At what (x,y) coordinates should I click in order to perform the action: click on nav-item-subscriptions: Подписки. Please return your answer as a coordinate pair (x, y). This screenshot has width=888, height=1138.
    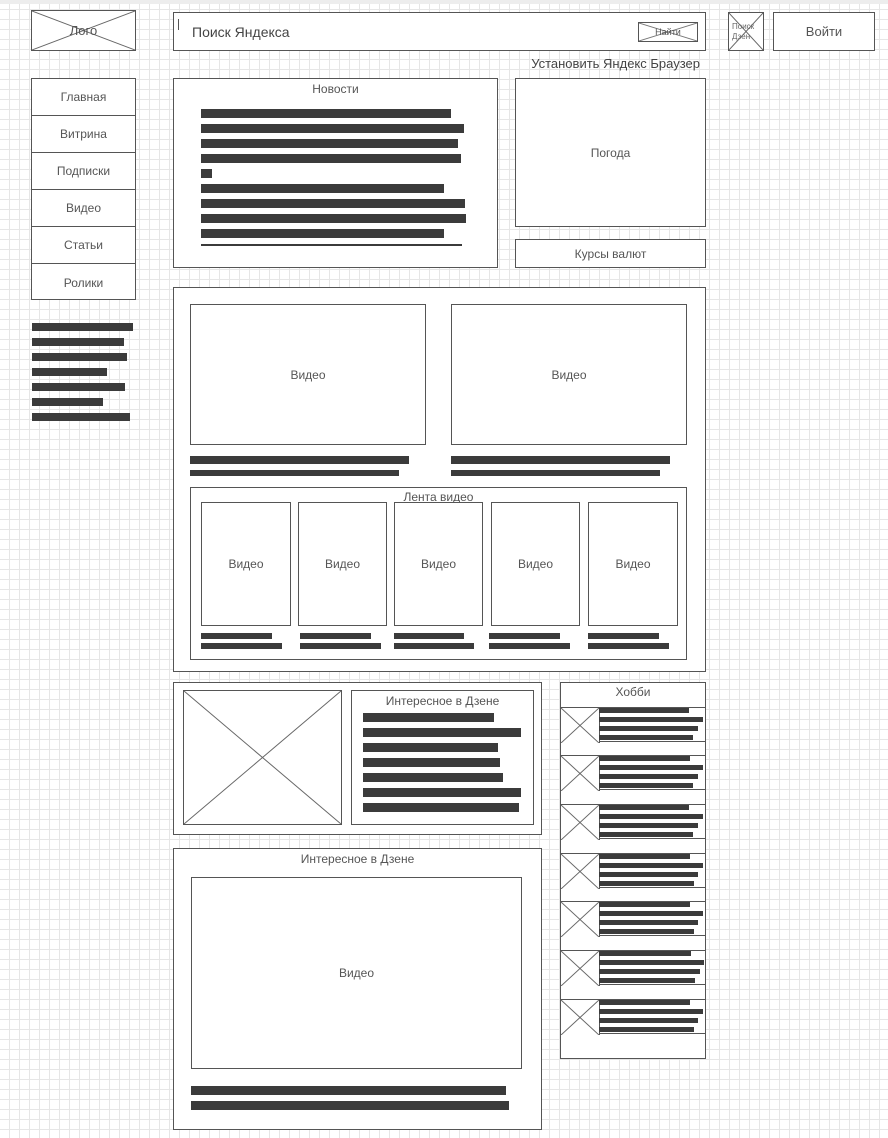
    Looking at the image, I should click on (83, 171).